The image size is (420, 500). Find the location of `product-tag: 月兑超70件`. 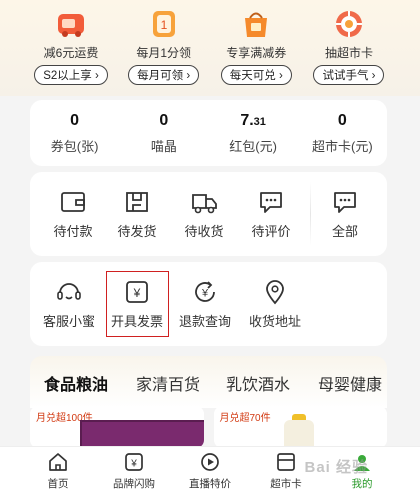

product-tag: 月兑超70件 is located at coordinates (245, 418).